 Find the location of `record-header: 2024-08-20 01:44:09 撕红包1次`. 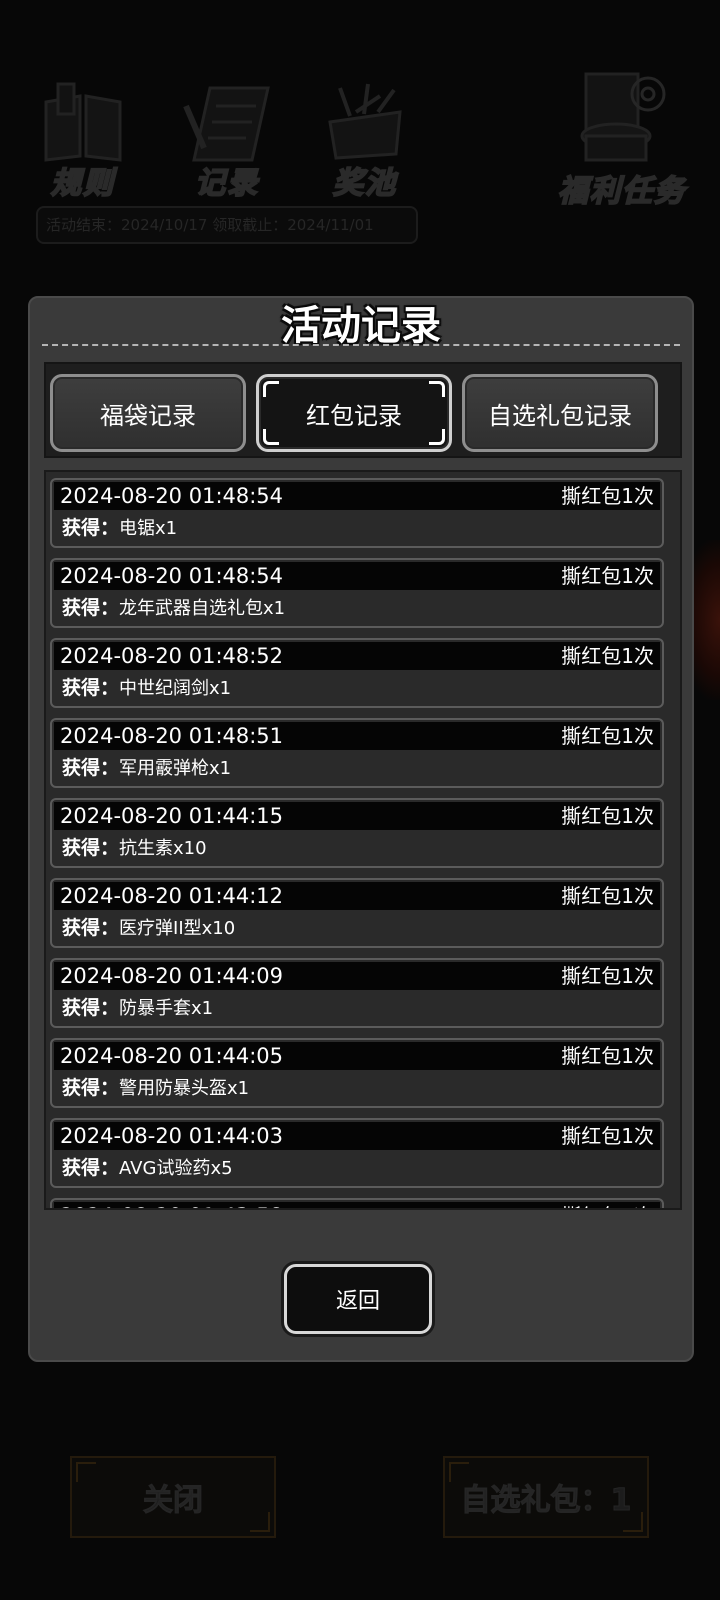

record-header: 2024-08-20 01:44:09 撕红包1次 is located at coordinates (357, 976).